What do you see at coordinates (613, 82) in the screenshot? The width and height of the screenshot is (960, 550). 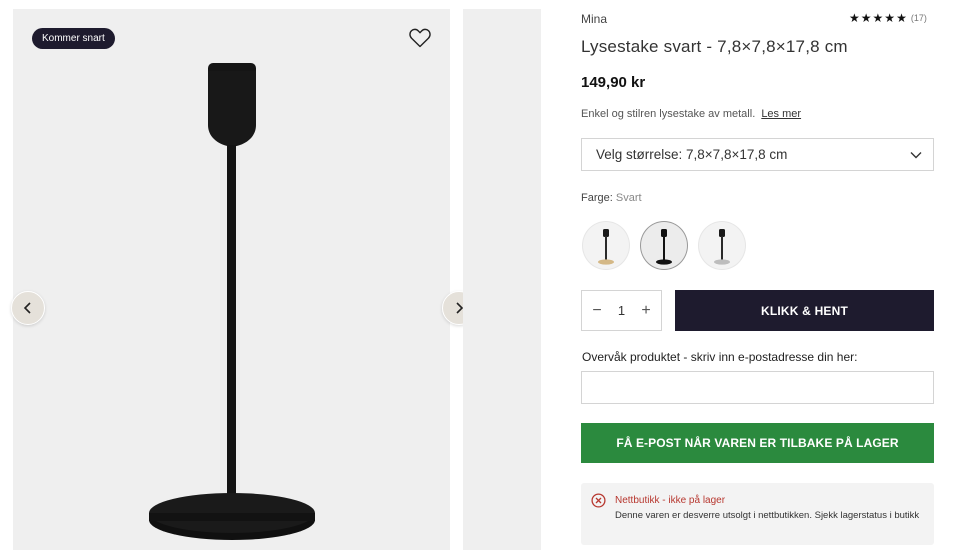 I see `product-price: 149,90 kr` at bounding box center [613, 82].